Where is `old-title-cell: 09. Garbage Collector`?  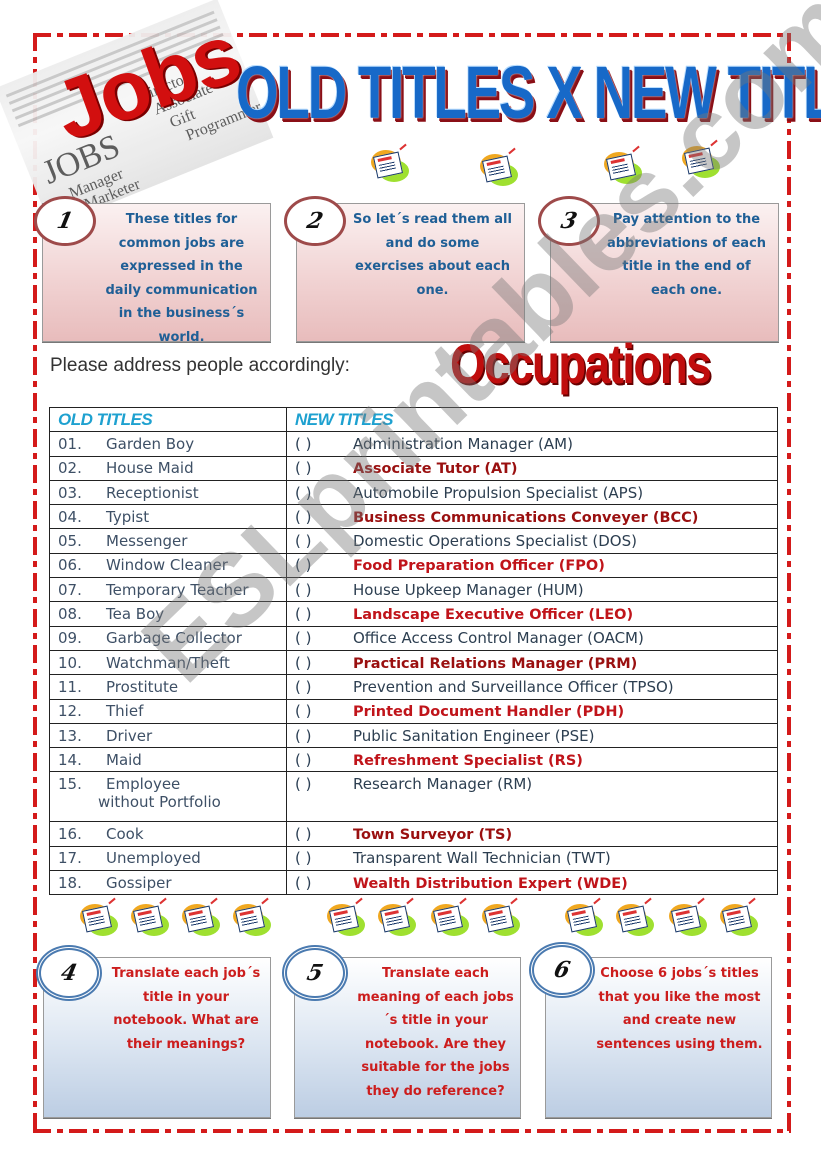
old-title-cell: 09. Garbage Collector is located at coordinates (168, 638).